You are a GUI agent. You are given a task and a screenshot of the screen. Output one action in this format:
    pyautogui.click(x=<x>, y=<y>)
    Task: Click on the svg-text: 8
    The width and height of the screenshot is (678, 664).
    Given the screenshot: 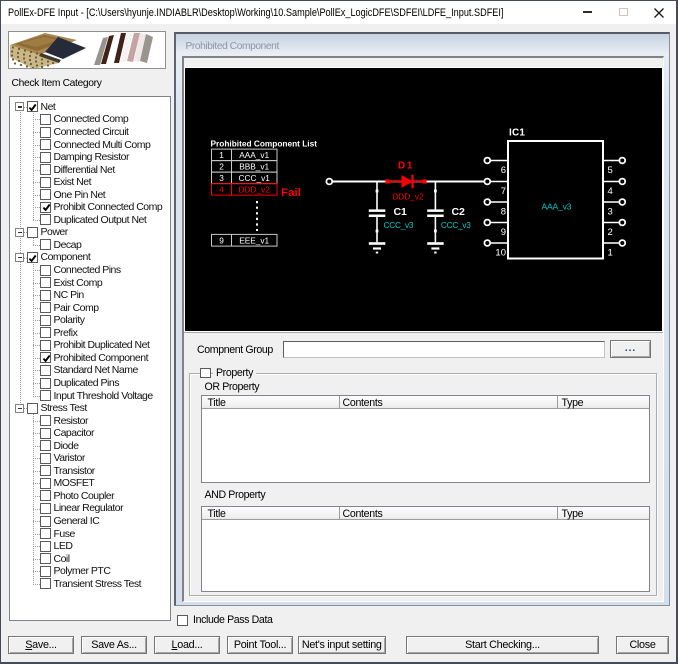 What is the action you would take?
    pyautogui.click(x=502, y=211)
    